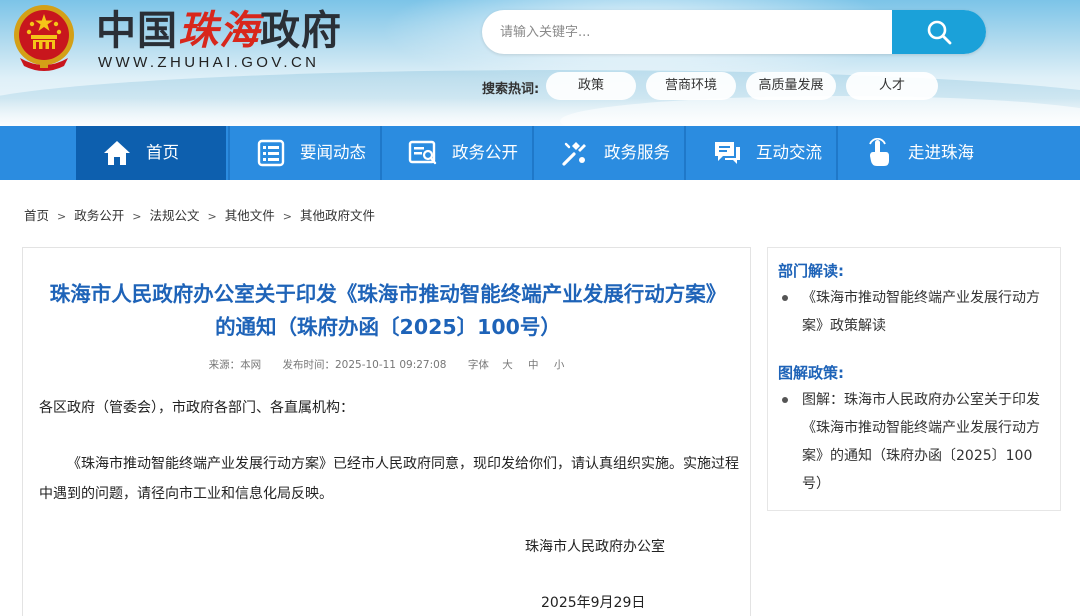 The image size is (1080, 616). I want to click on nav-label-government-affairs: 政务公开, so click(485, 152).